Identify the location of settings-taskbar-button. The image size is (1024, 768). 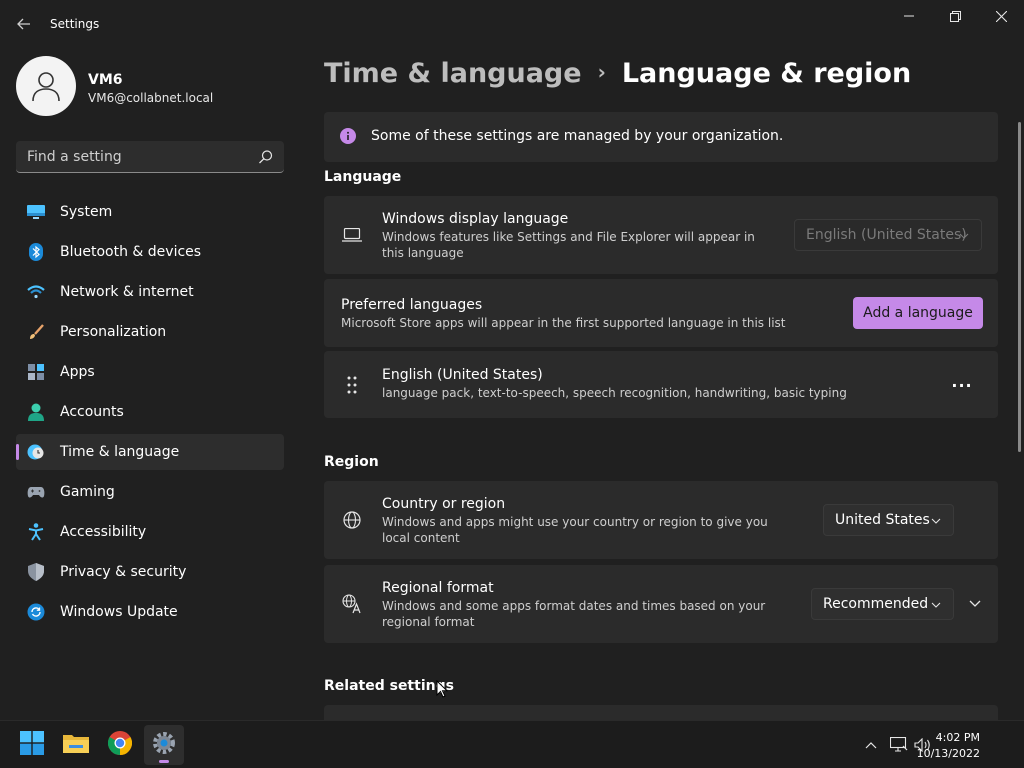
(164, 745).